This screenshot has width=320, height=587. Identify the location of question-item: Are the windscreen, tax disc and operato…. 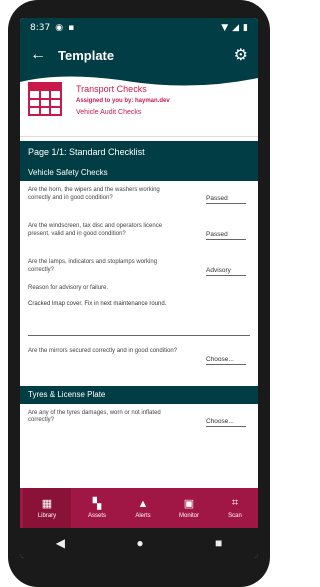
(139, 235).